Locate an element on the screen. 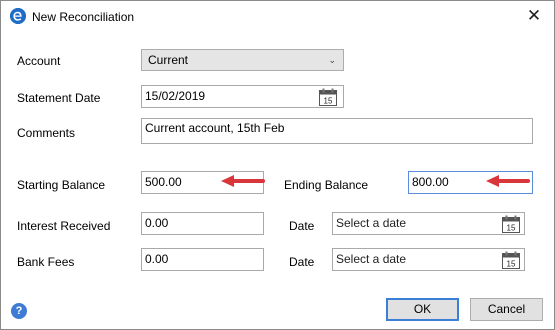 The height and width of the screenshot is (330, 555). bank-fees-input: 0.00 is located at coordinates (202, 259).